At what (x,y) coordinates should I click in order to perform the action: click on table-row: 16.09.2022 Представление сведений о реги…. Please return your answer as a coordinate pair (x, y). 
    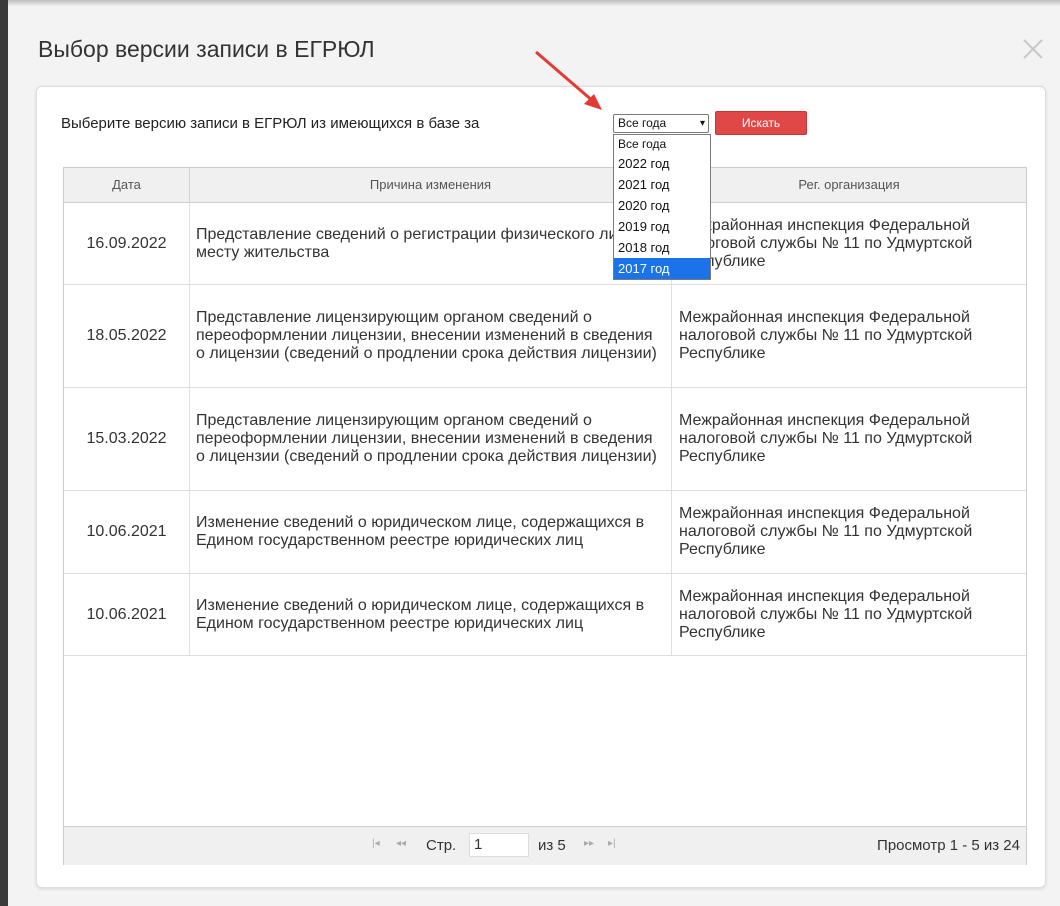
    Looking at the image, I should click on (545, 244).